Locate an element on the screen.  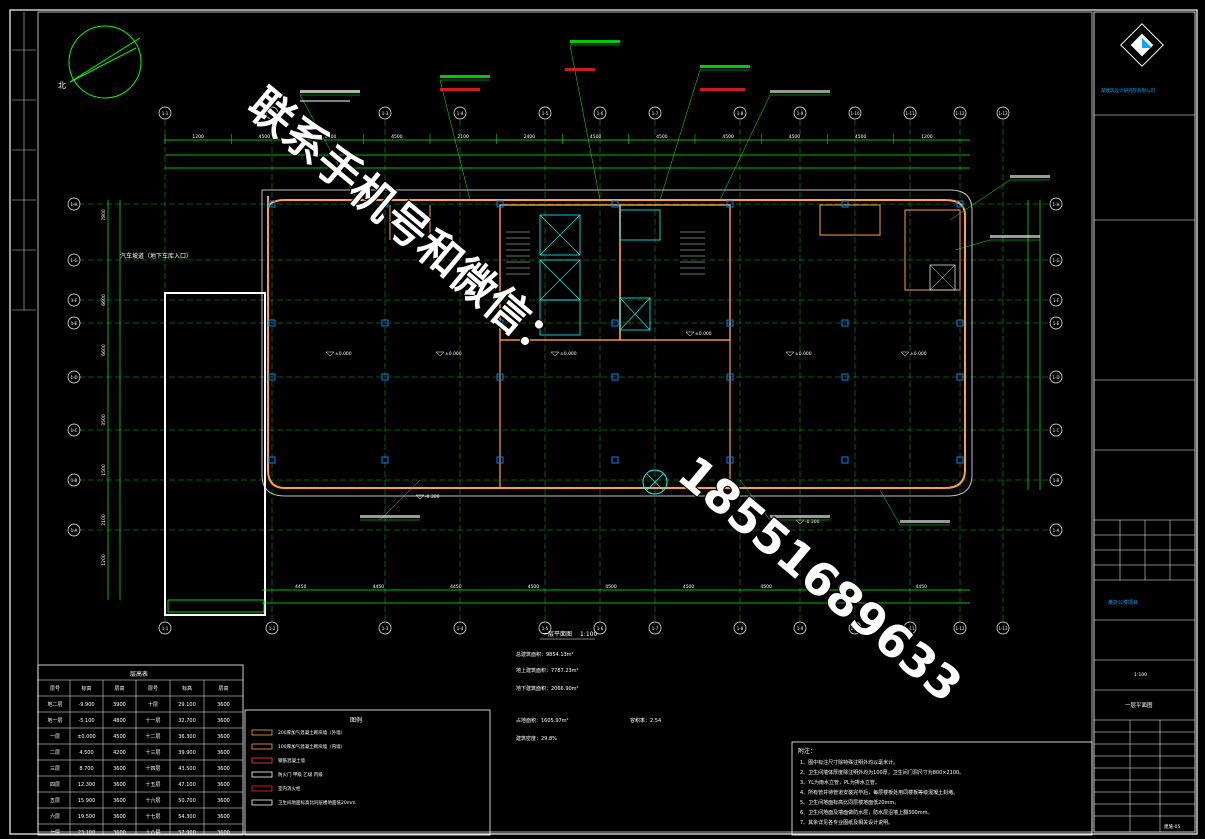
axis-bubble-top: 1-8 is located at coordinates (740, 113).